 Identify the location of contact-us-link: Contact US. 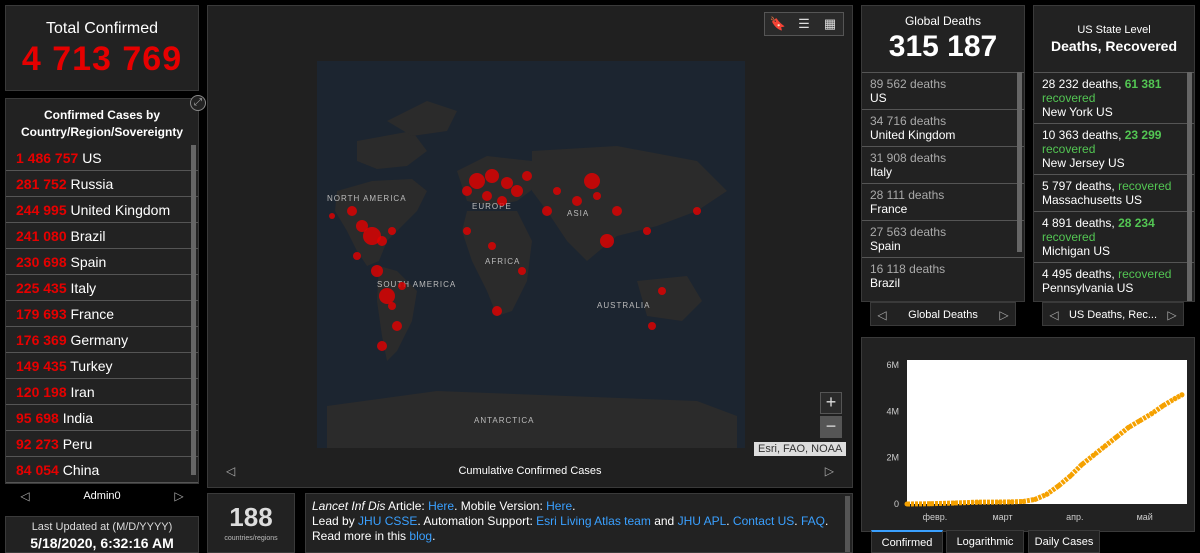
(763, 521).